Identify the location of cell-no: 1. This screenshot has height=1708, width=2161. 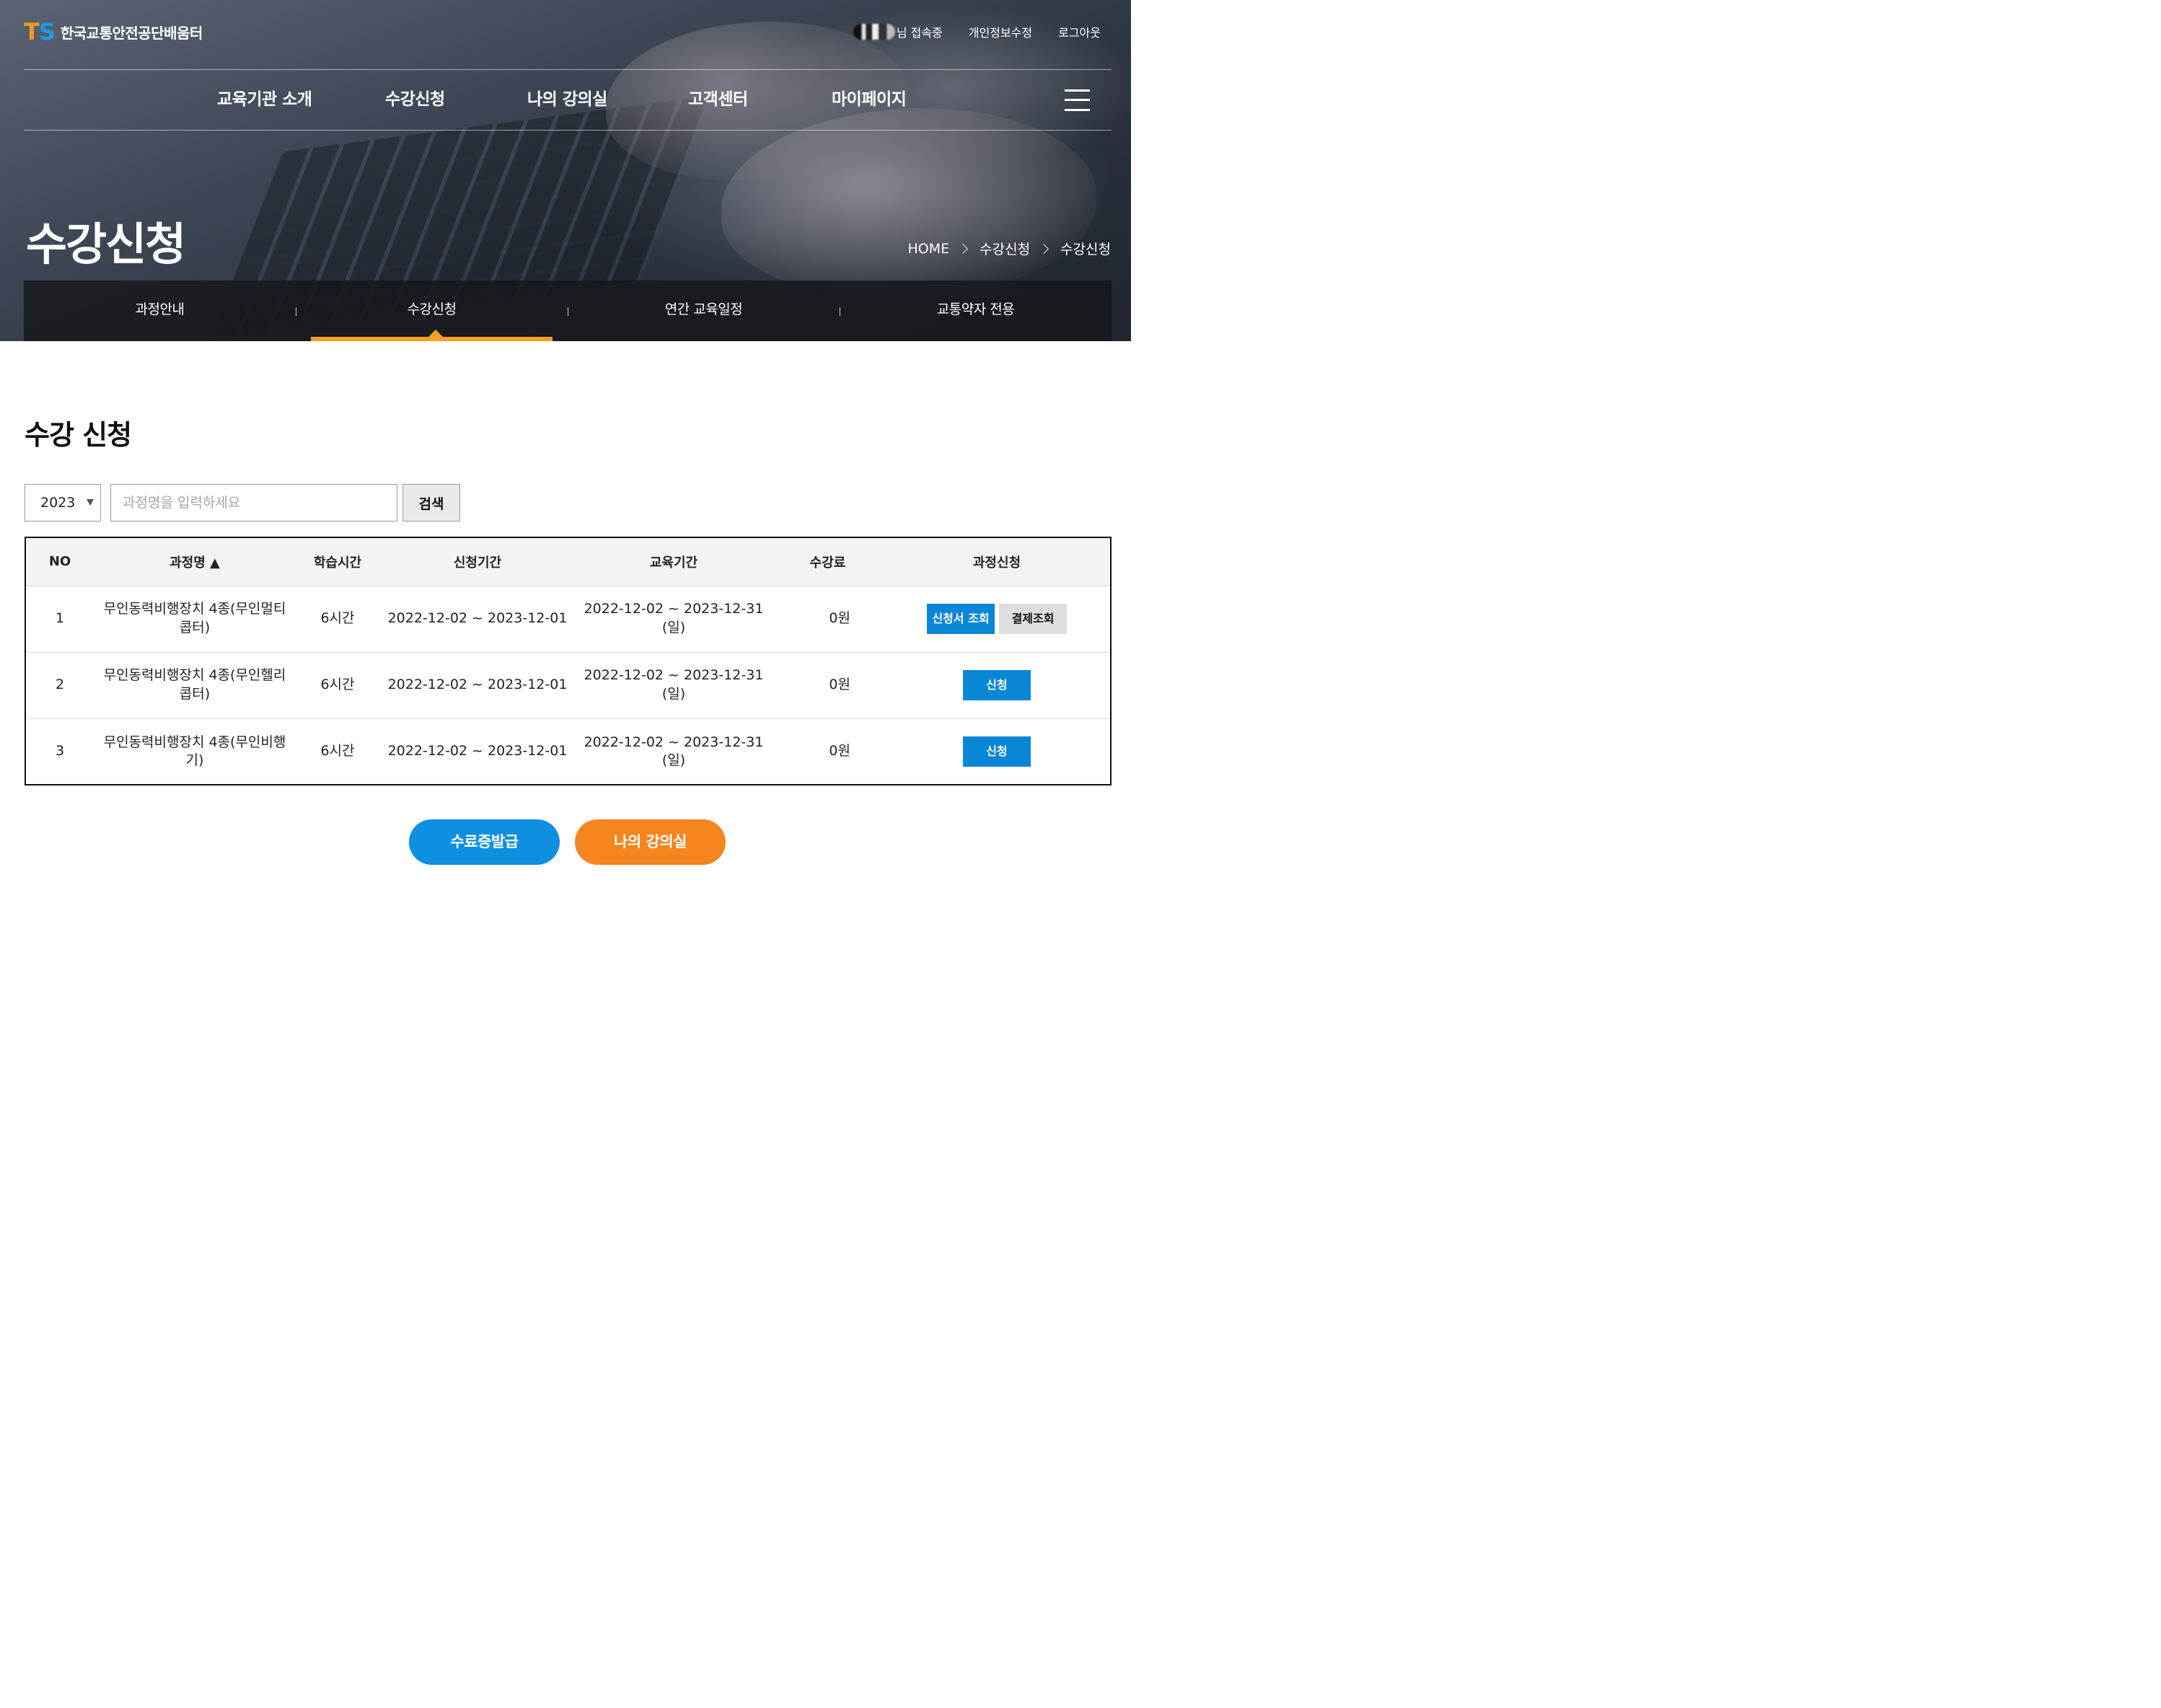
(60, 618).